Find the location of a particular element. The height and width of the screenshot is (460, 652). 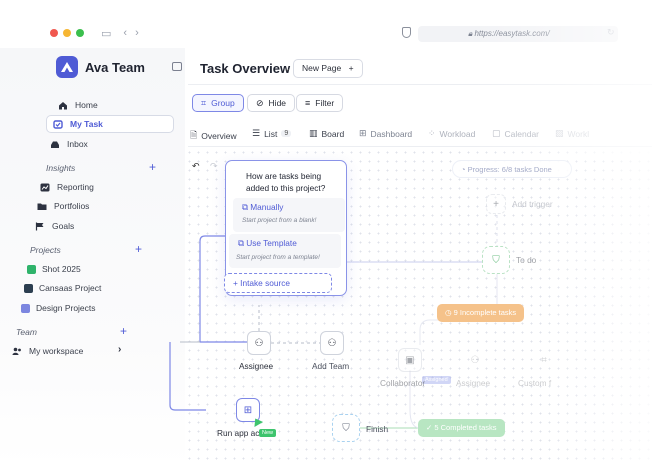

completed-tasks-pill: ✓ 5 Completed tasks is located at coordinates (461, 428).